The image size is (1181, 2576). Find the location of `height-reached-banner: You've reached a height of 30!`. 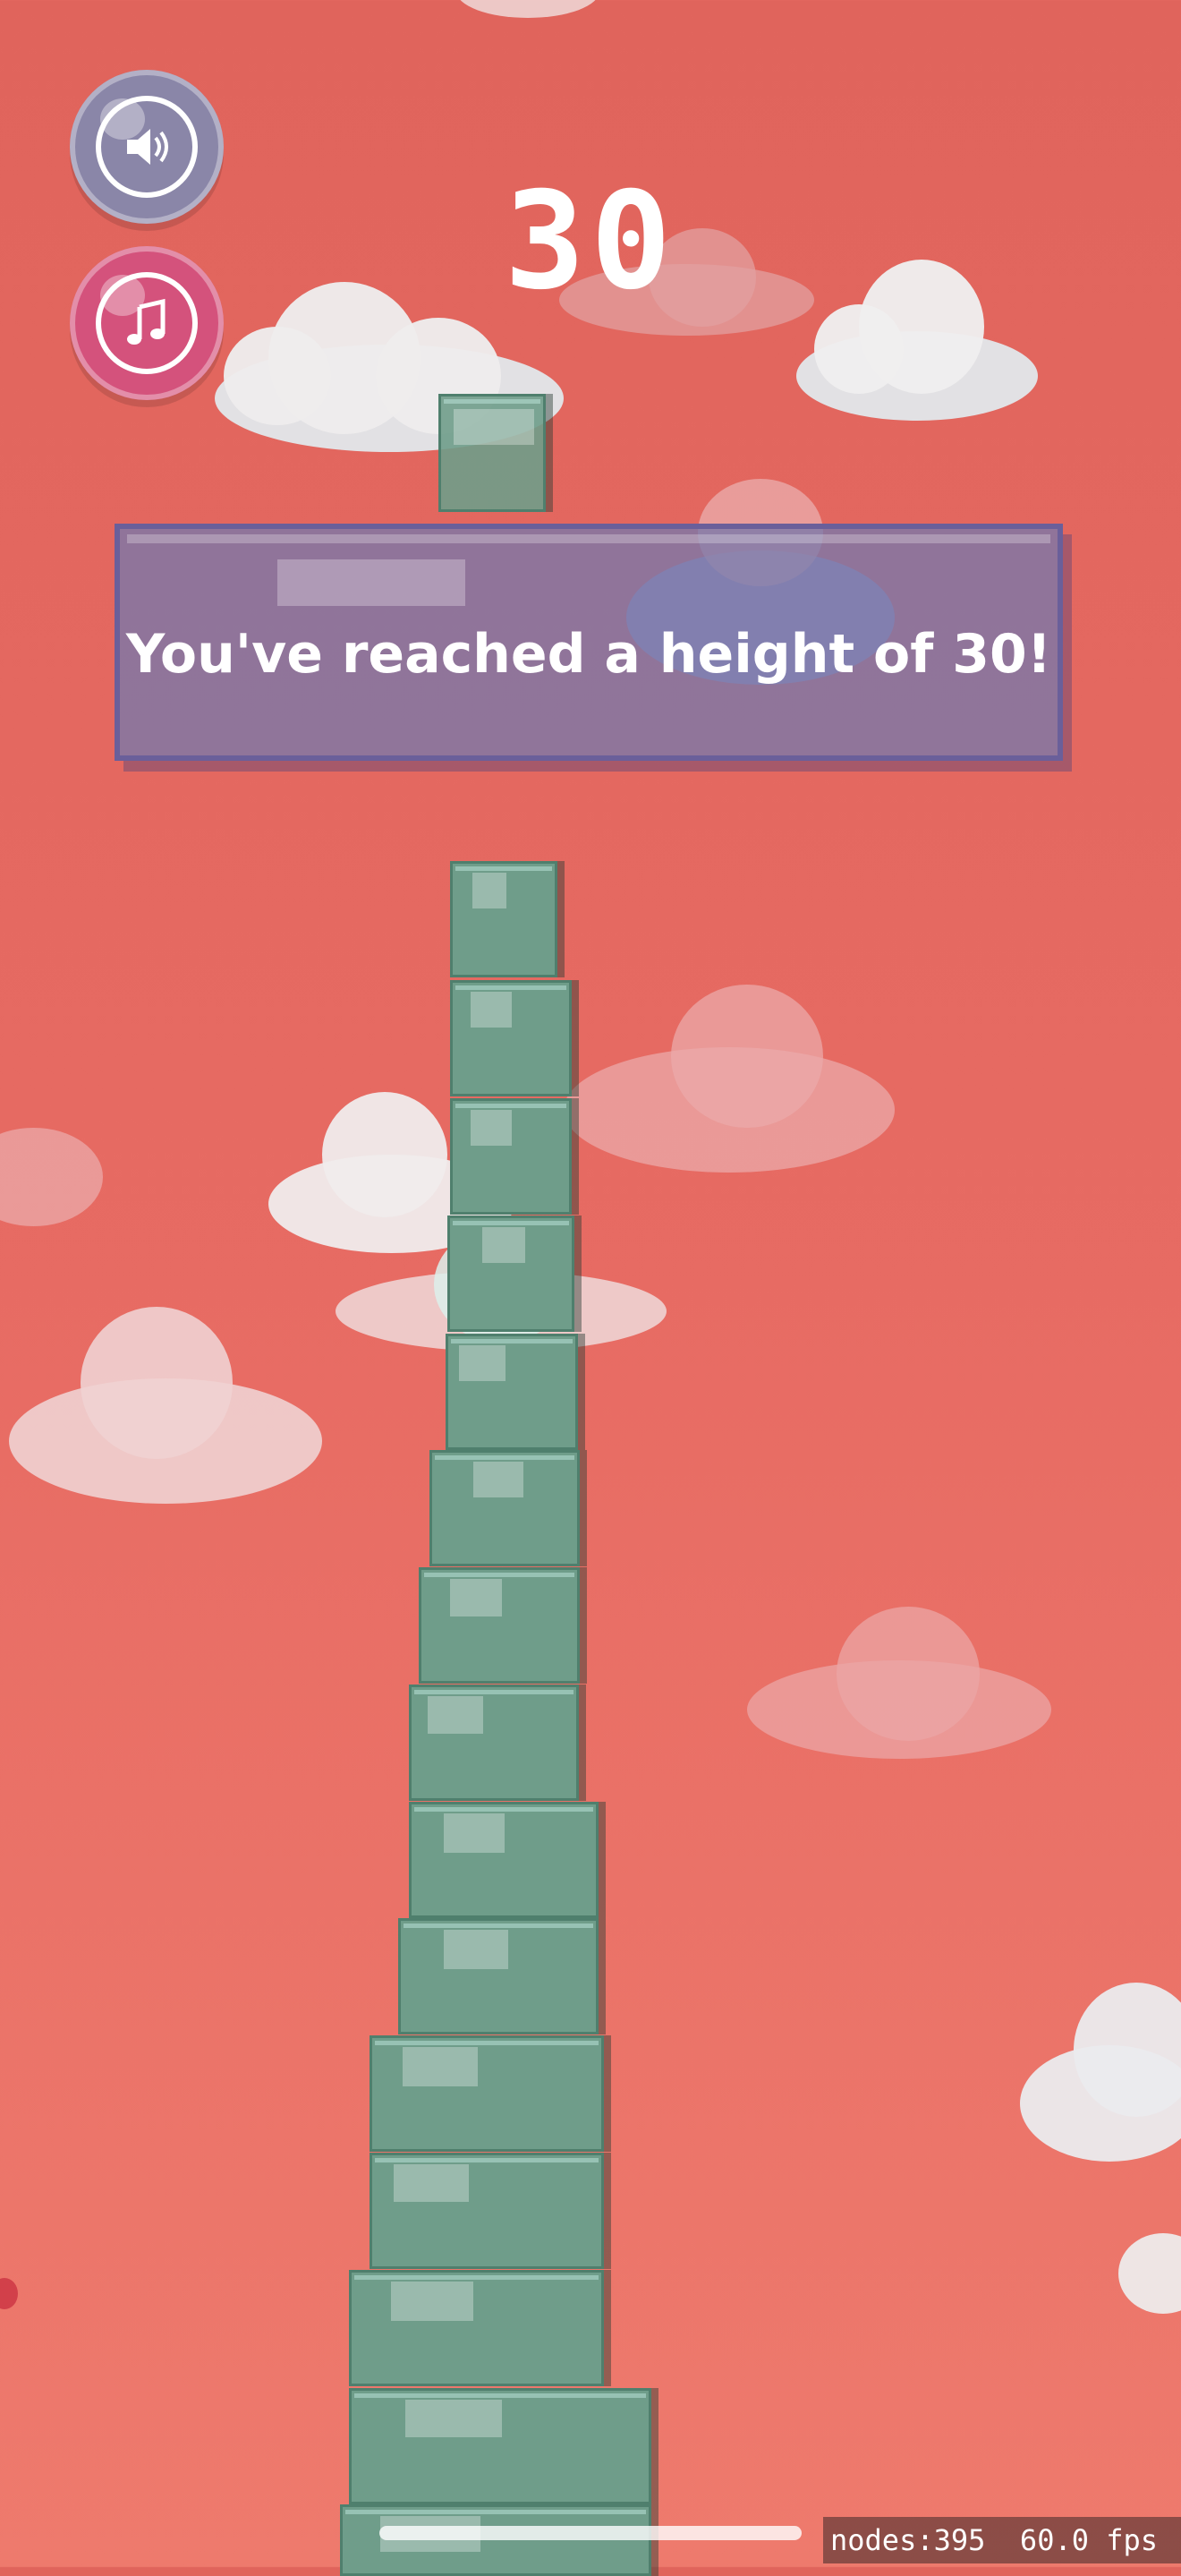

height-reached-banner: You've reached a height of 30! is located at coordinates (589, 642).